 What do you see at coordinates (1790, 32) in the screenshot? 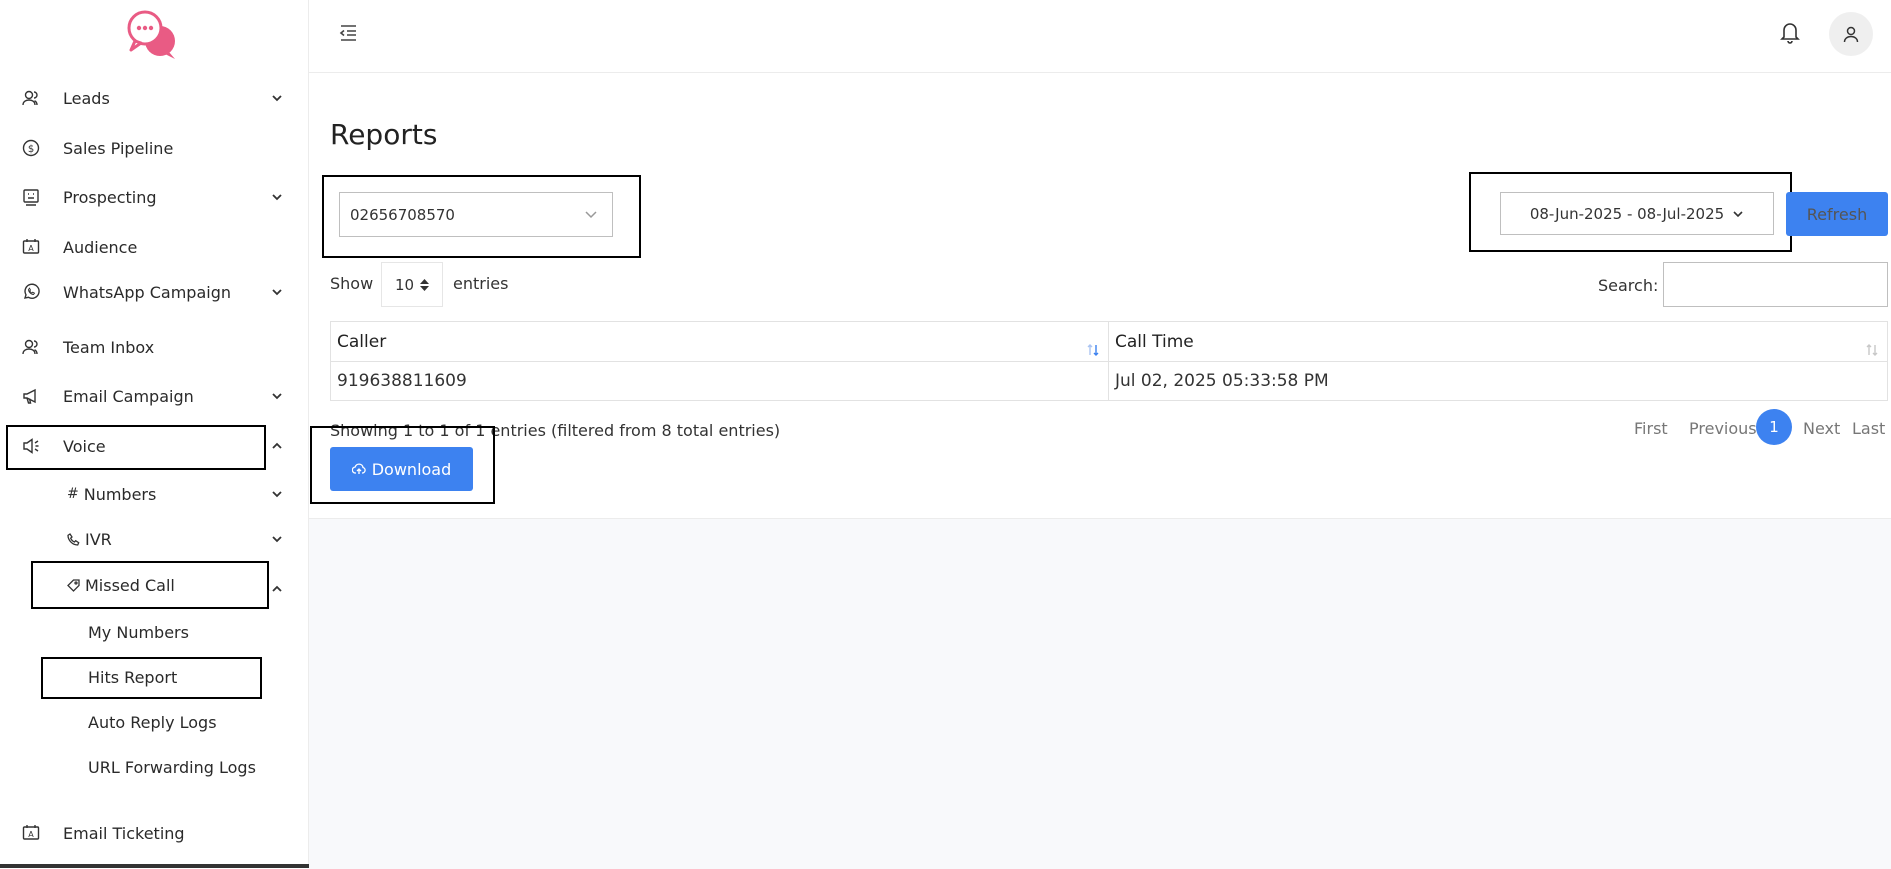
I see `bell-icon` at bounding box center [1790, 32].